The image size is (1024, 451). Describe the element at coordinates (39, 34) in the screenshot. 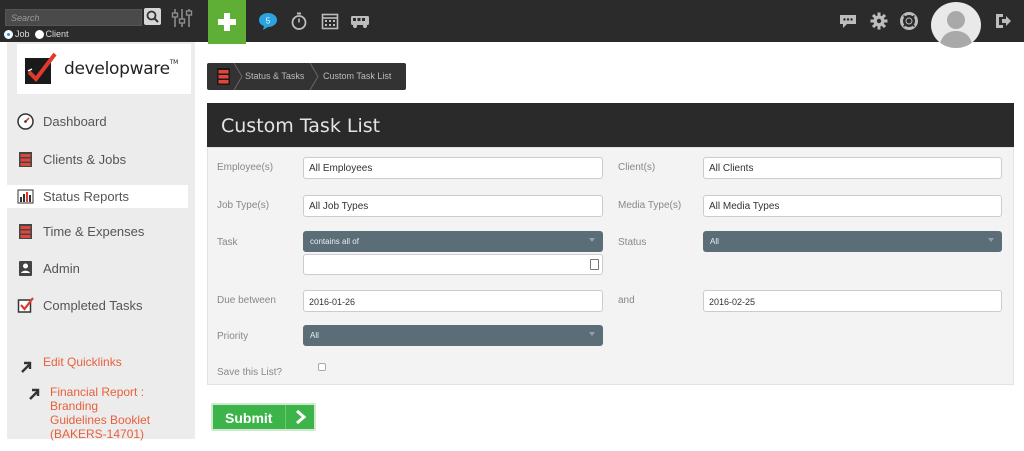

I see `radio-client` at that location.